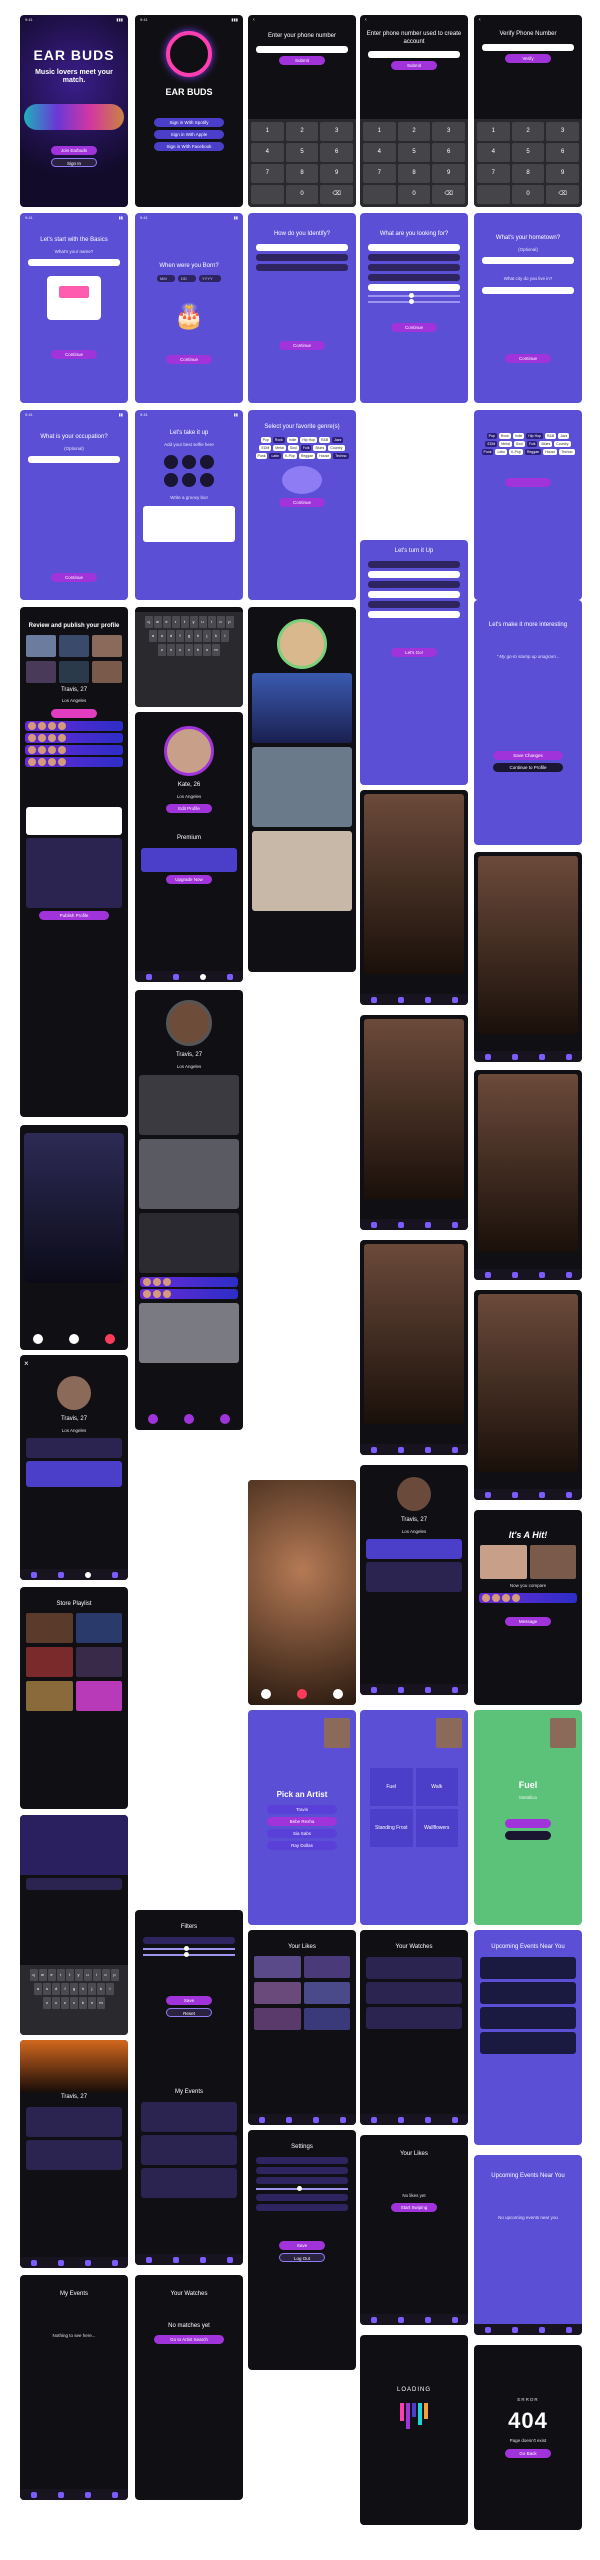 Image resolution: width=600 pixels, height=2560 pixels. What do you see at coordinates (74, 915) in the screenshot?
I see `publish-button: Publish Profile` at bounding box center [74, 915].